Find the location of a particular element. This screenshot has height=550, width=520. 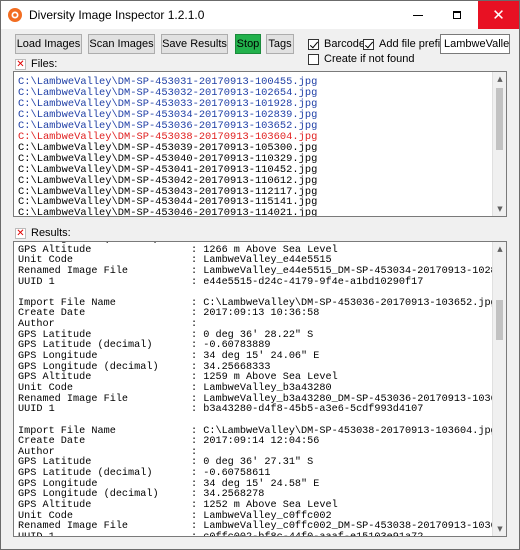

tags-button: Tags is located at coordinates (280, 44).